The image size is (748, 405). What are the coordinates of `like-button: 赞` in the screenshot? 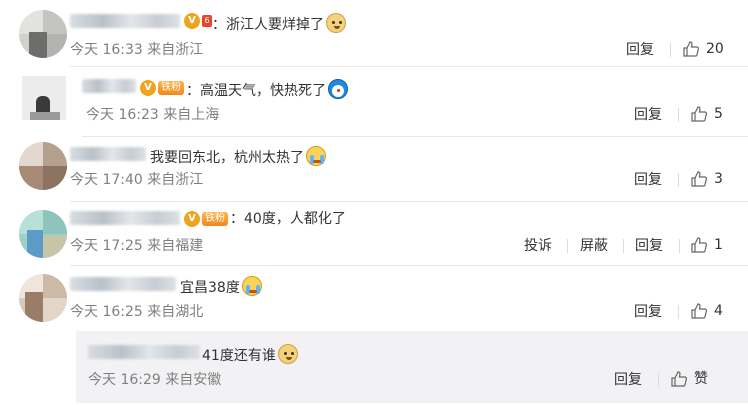 It's located at (689, 379).